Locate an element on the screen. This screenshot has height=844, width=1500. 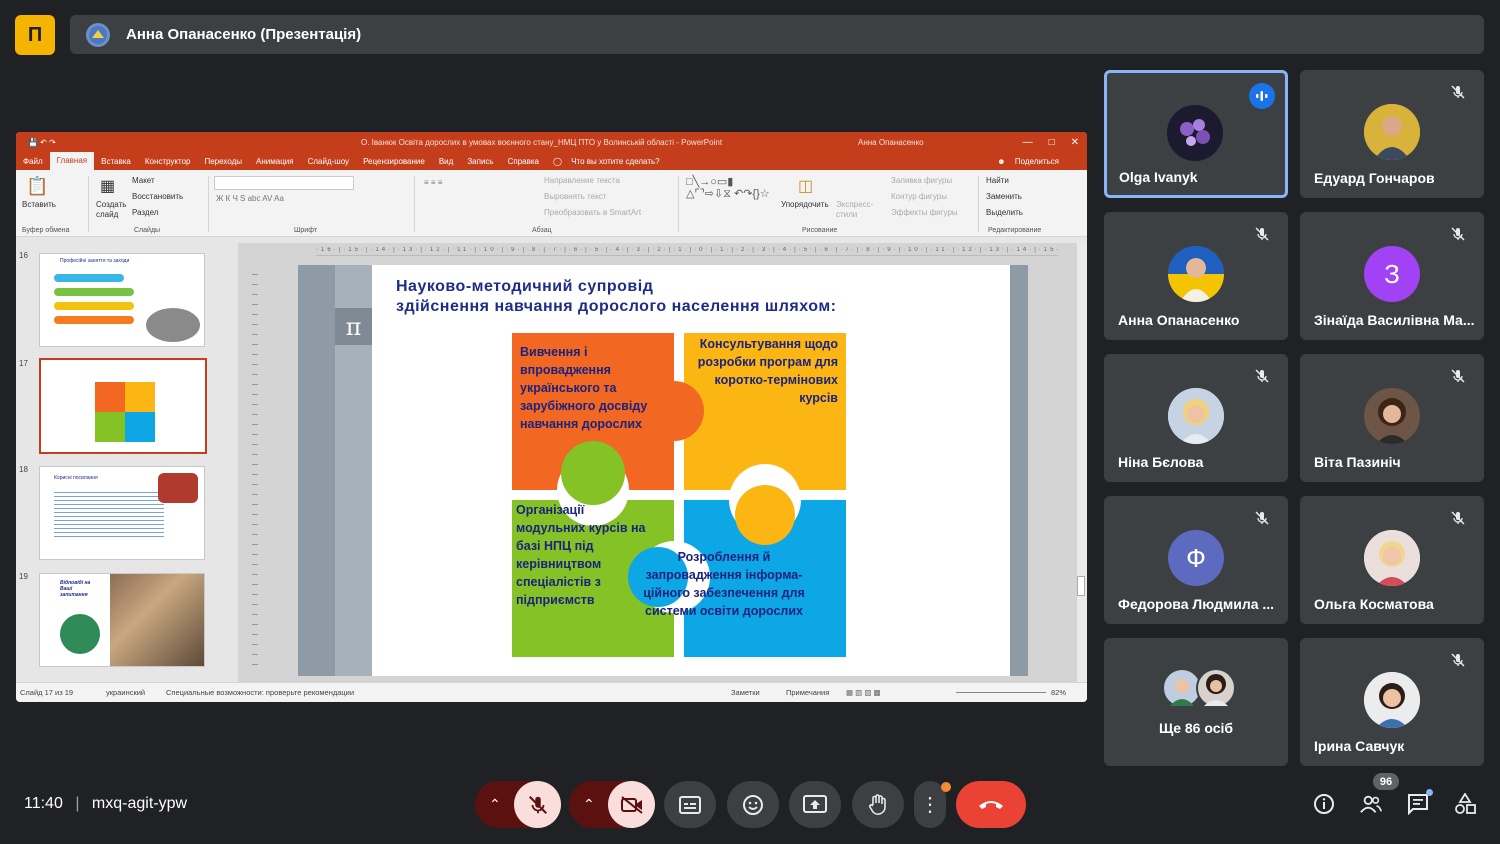
camera-toggle-button is located at coordinates (631, 804).